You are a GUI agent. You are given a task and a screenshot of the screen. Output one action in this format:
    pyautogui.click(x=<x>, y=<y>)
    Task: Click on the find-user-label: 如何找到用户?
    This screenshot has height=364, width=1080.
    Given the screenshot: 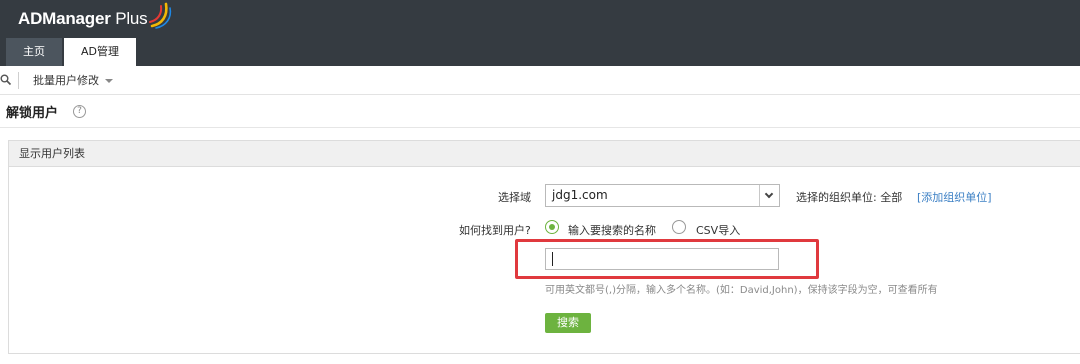 What is the action you would take?
    pyautogui.click(x=495, y=230)
    